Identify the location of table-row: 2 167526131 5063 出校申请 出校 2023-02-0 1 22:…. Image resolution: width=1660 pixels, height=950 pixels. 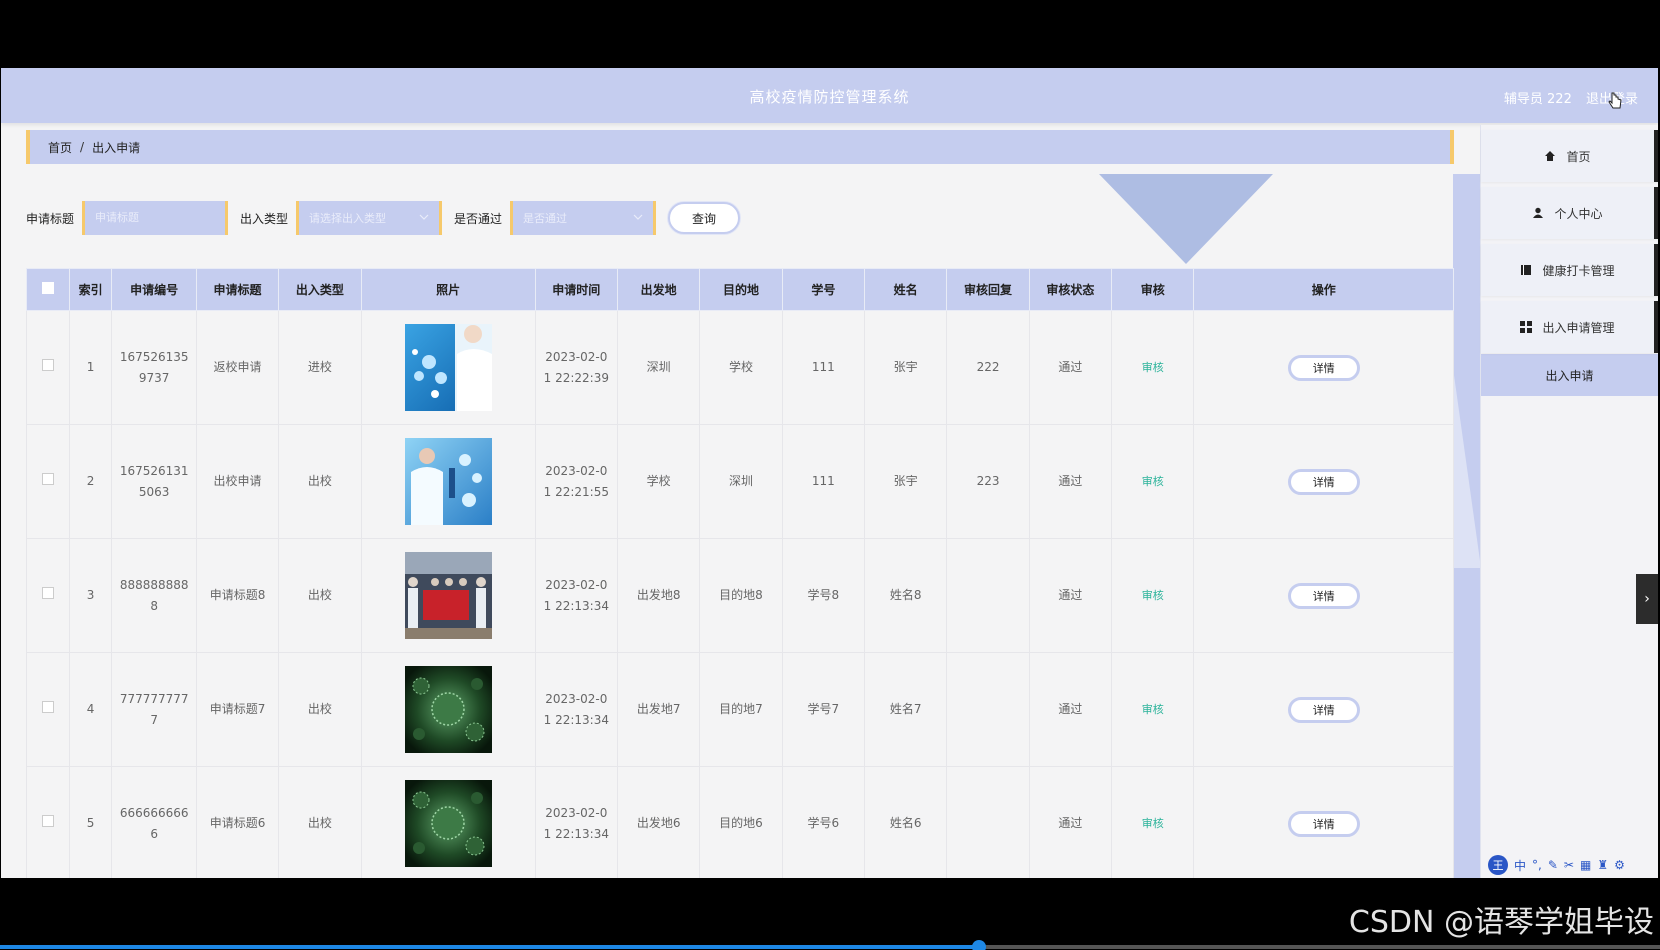
(740, 481).